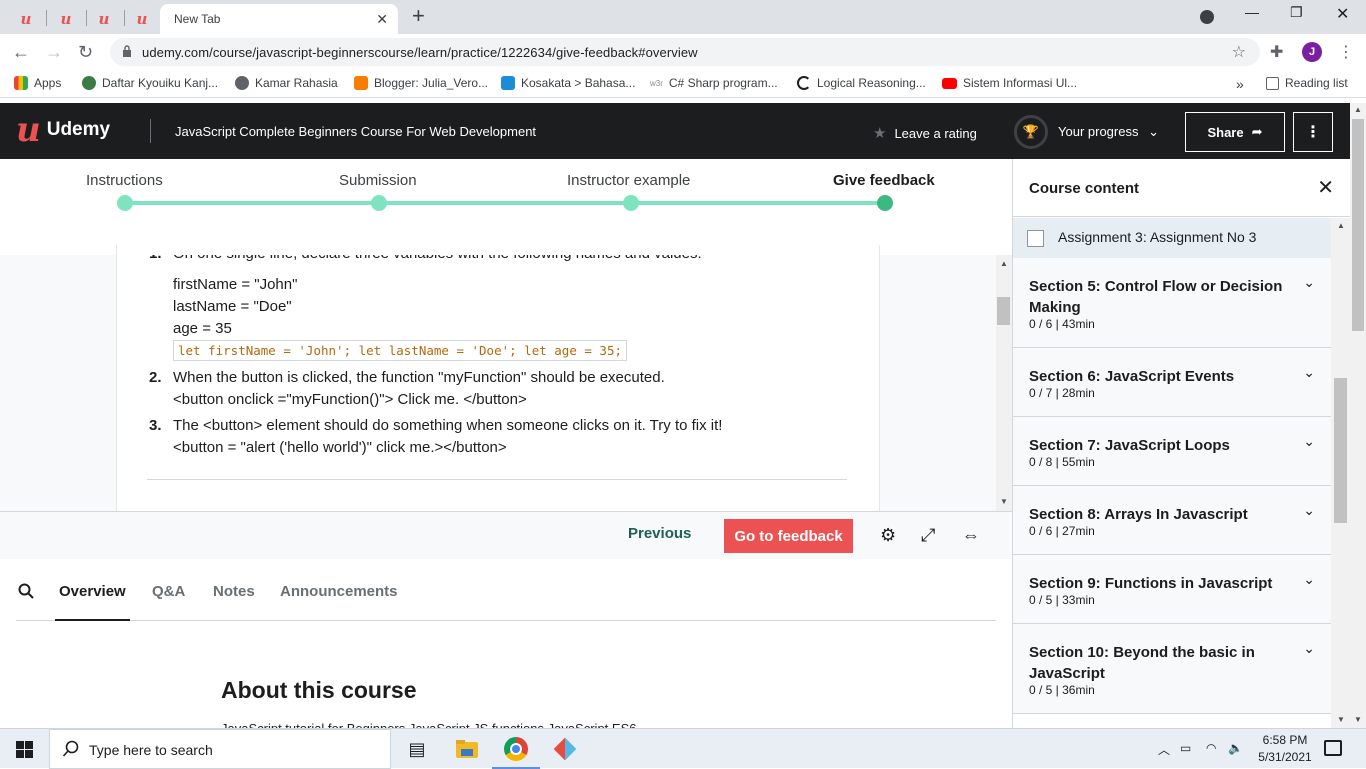 Image resolution: width=1366 pixels, height=769 pixels. Describe the element at coordinates (234, 591) in the screenshot. I see `tab-notes: Notes` at that location.